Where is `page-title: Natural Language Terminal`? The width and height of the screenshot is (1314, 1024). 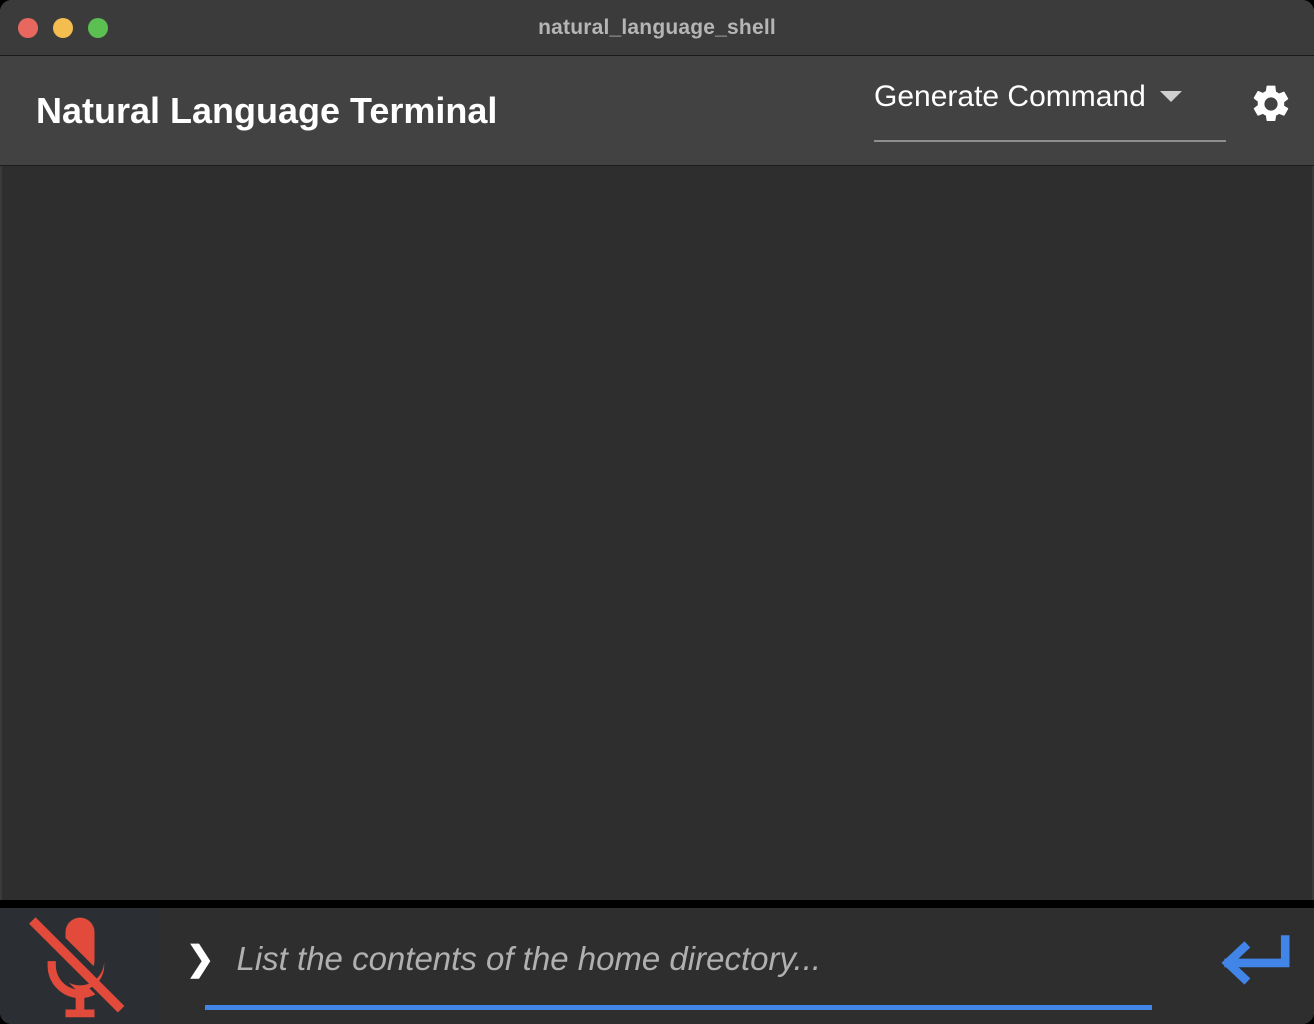
page-title: Natural Language Terminal is located at coordinates (267, 110).